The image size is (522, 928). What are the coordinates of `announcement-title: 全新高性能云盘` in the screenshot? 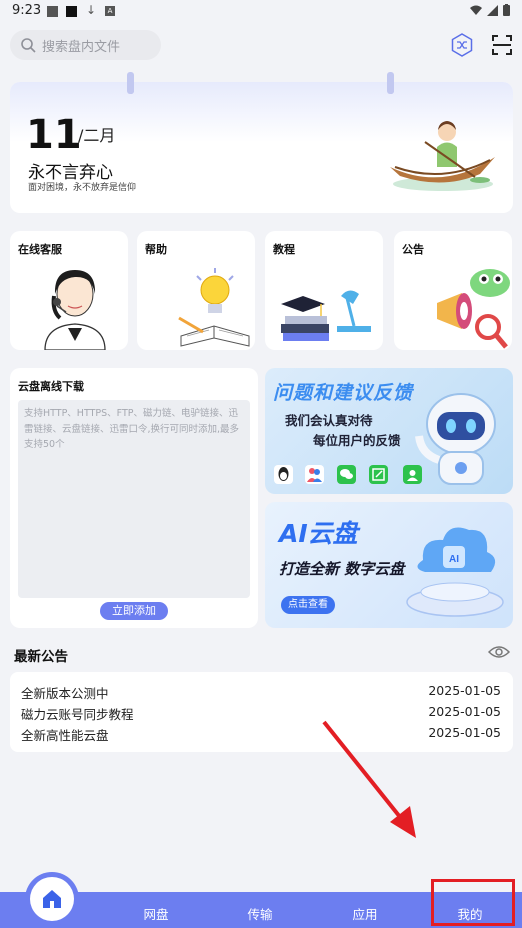 It's located at (65, 735).